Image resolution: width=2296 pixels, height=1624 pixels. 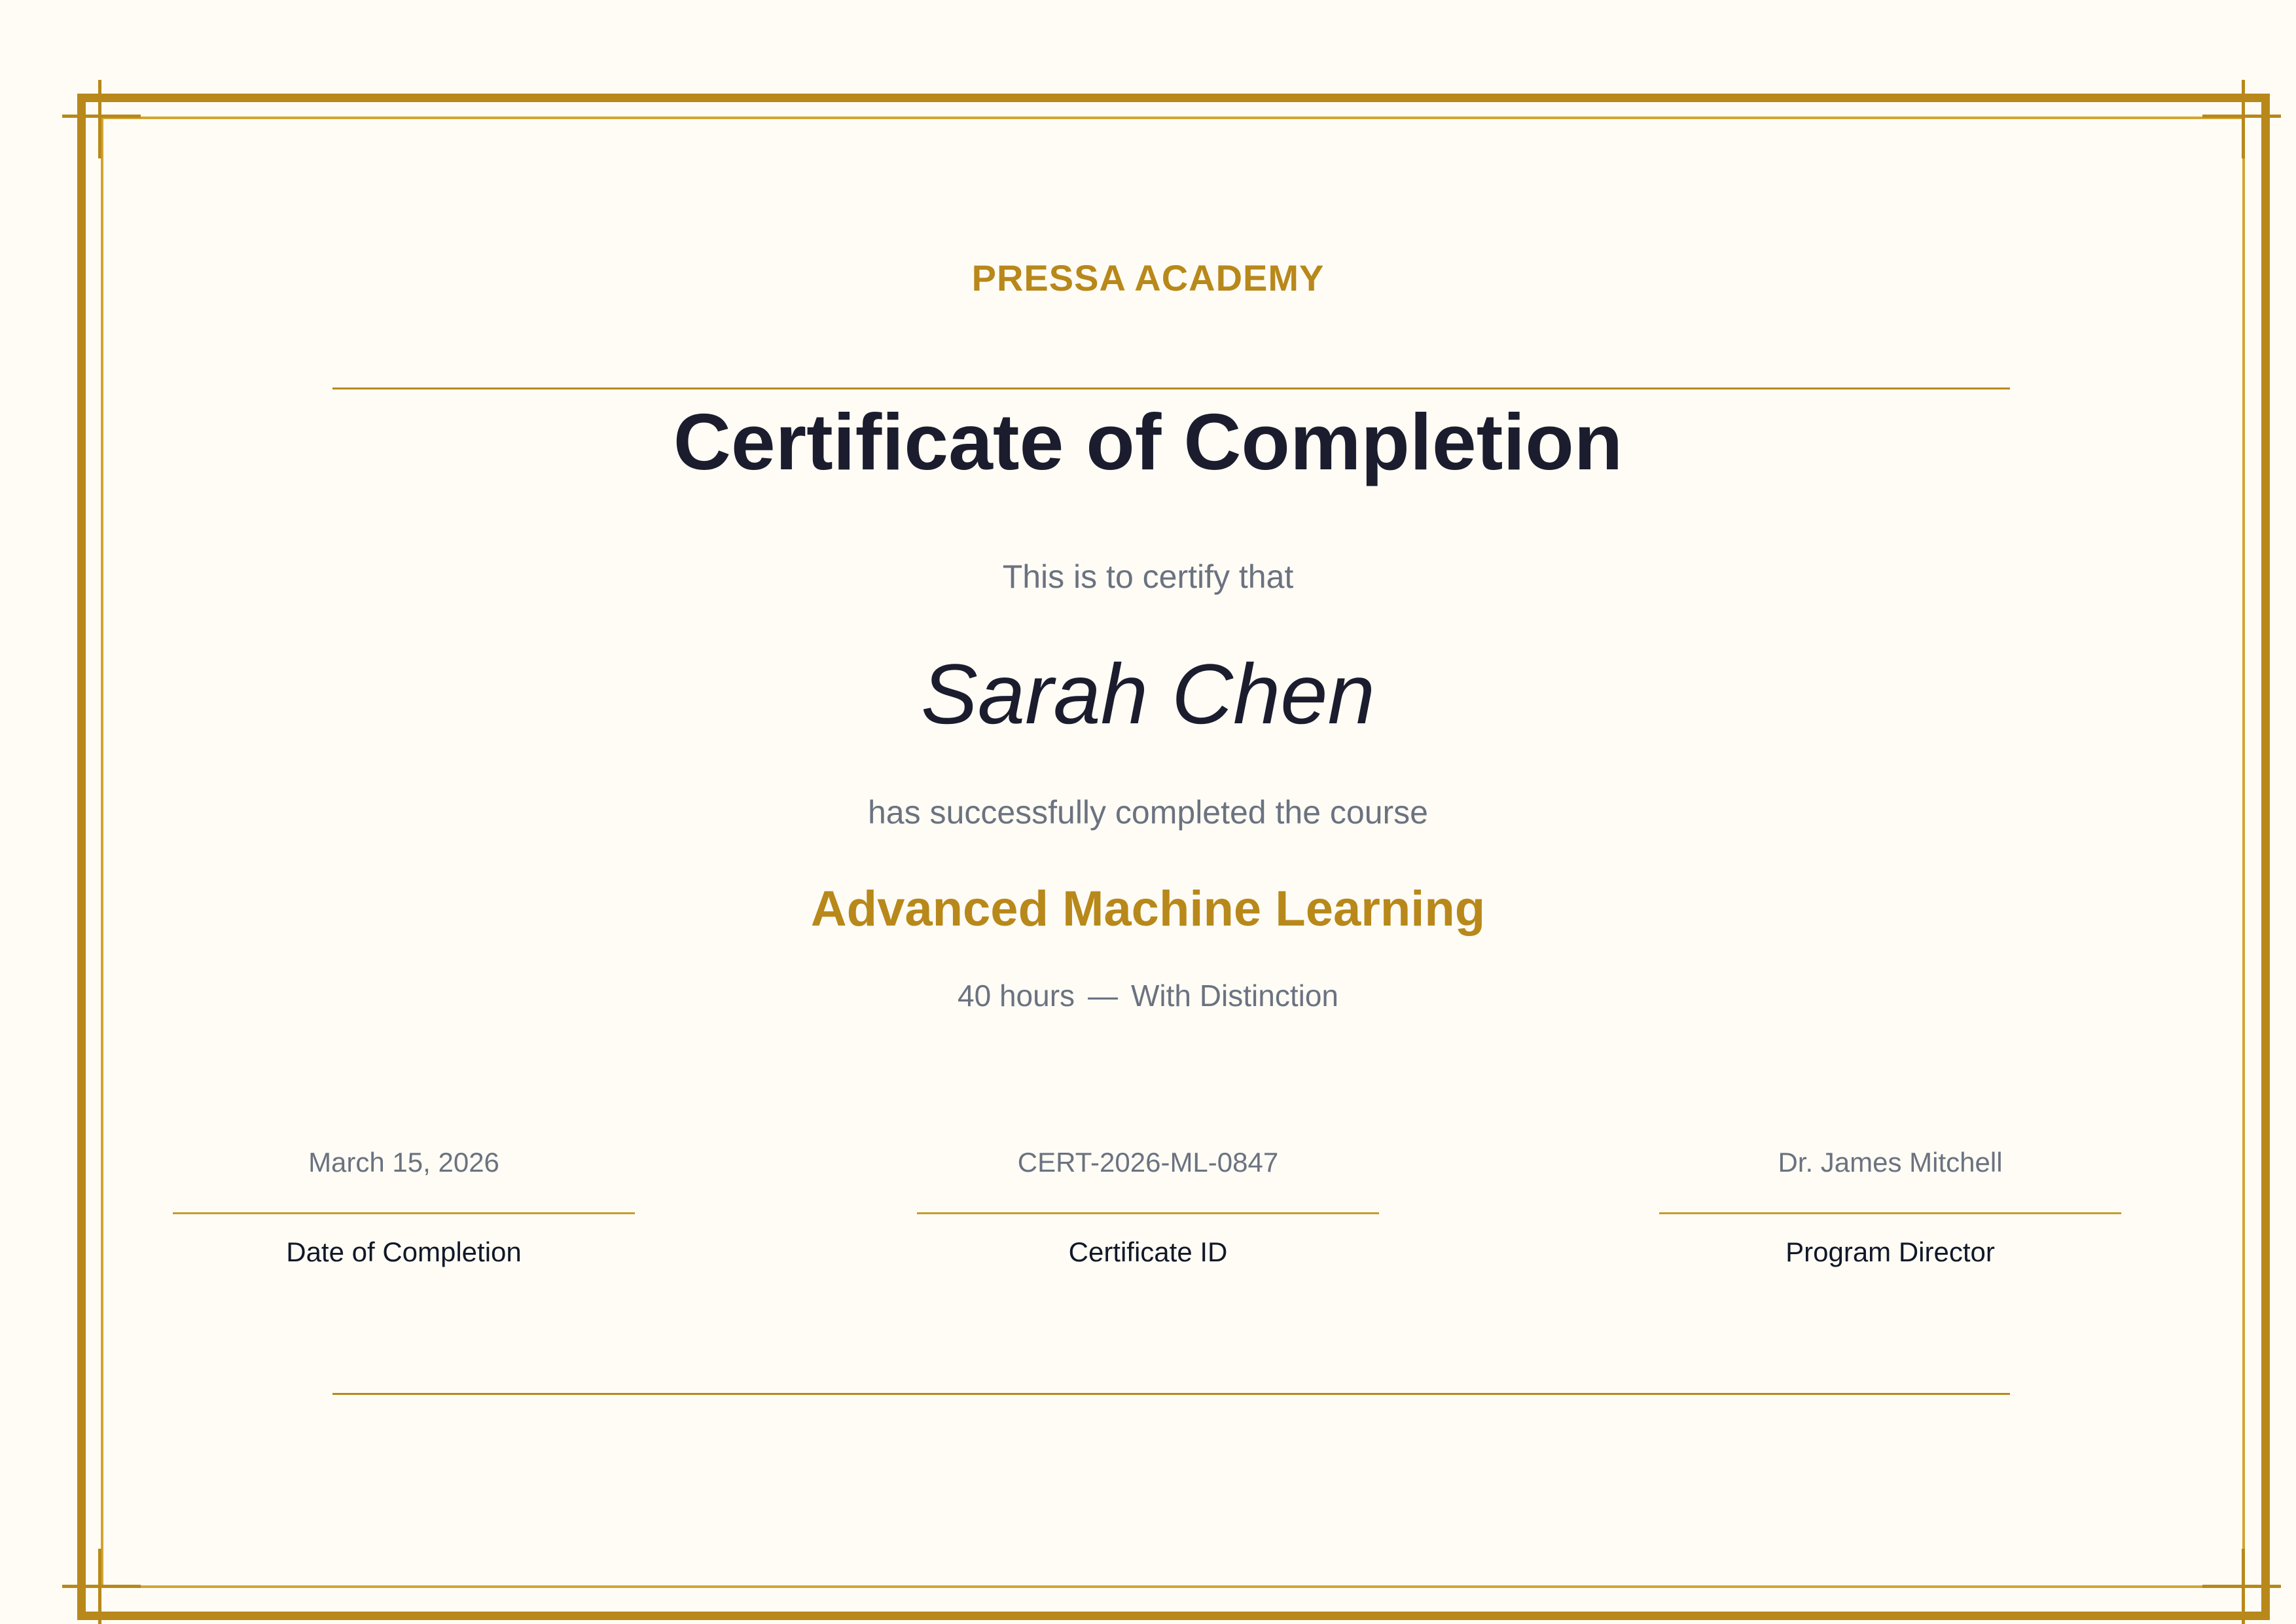 I want to click on course-hours: 40 hours, so click(x=1016, y=996).